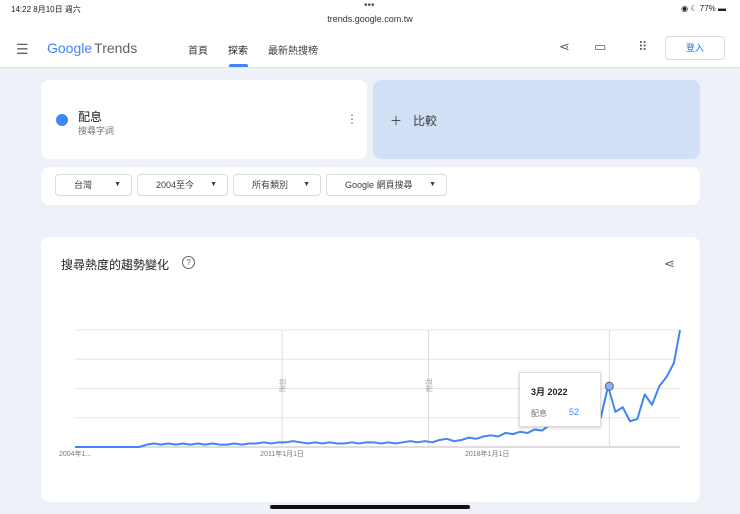  What do you see at coordinates (600, 47) in the screenshot?
I see `feedback-icon: ▭` at bounding box center [600, 47].